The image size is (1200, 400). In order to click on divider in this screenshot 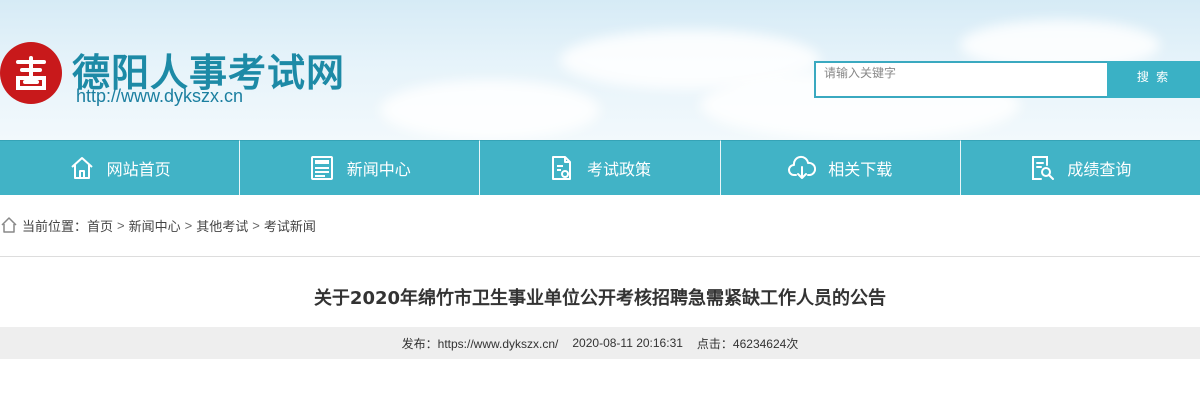, I will do `click(600, 256)`.